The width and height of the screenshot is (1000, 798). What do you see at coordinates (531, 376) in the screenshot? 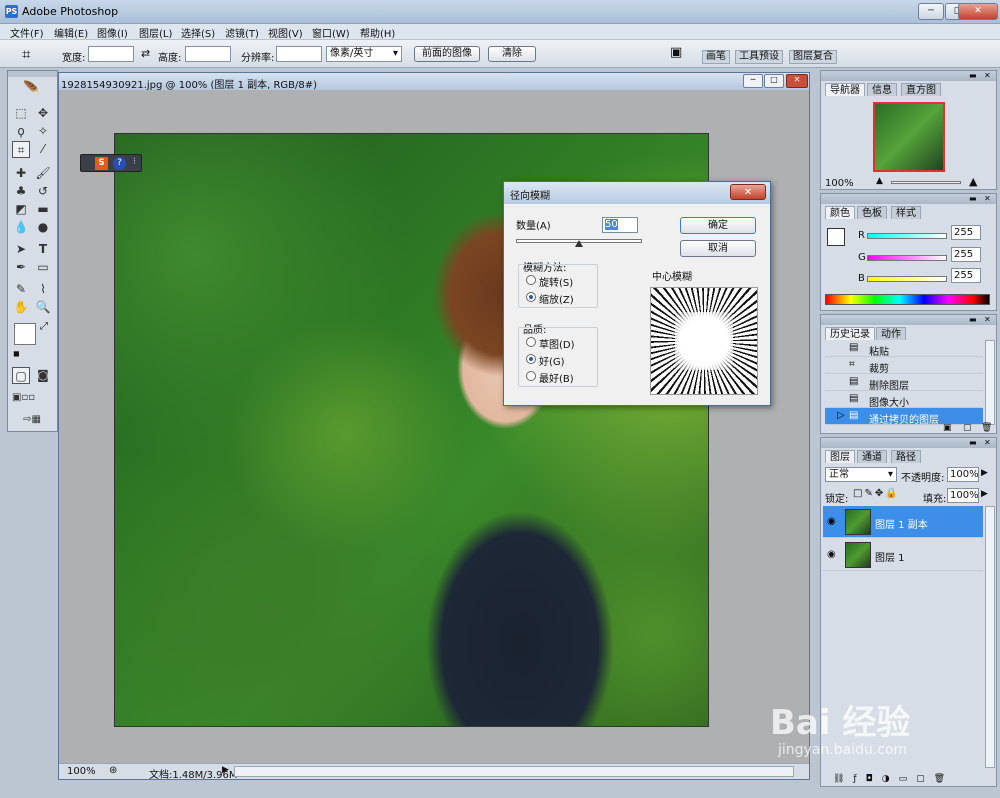
I see `quality-best-radio` at bounding box center [531, 376].